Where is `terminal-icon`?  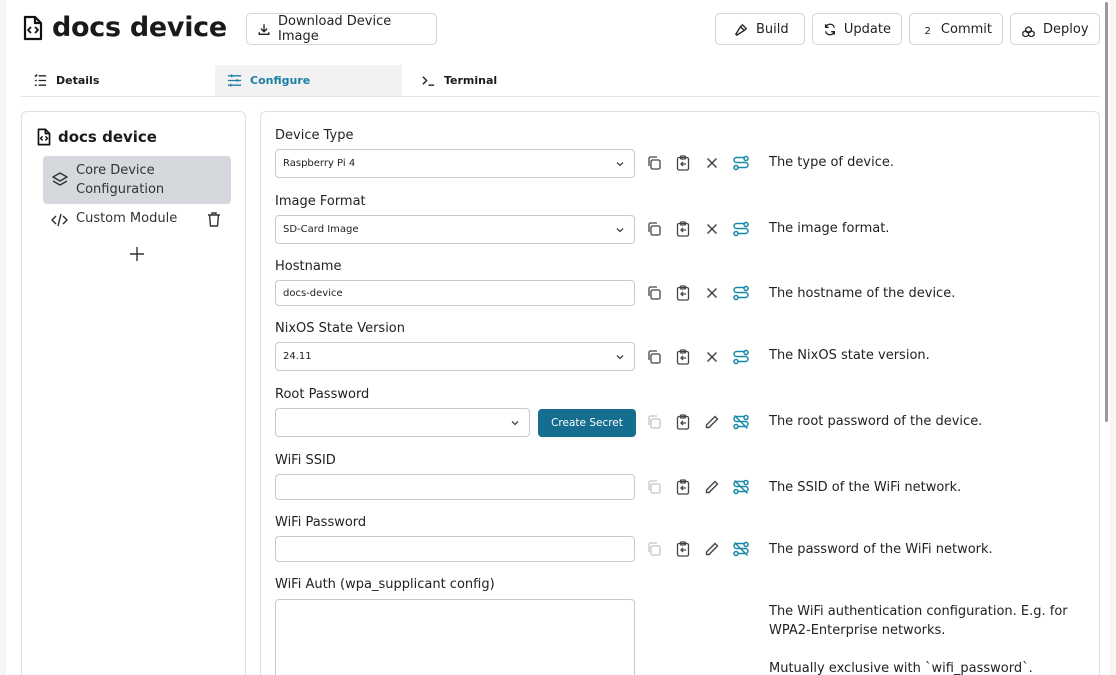 terminal-icon is located at coordinates (428, 81).